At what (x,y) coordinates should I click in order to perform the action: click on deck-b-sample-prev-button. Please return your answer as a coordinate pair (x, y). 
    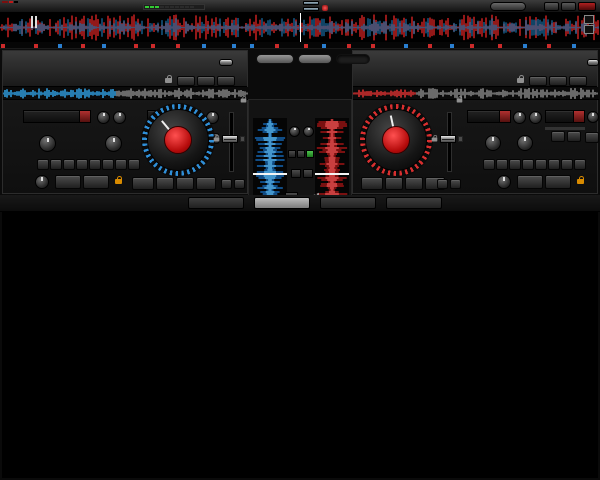
    Looking at the image, I should click on (558, 136).